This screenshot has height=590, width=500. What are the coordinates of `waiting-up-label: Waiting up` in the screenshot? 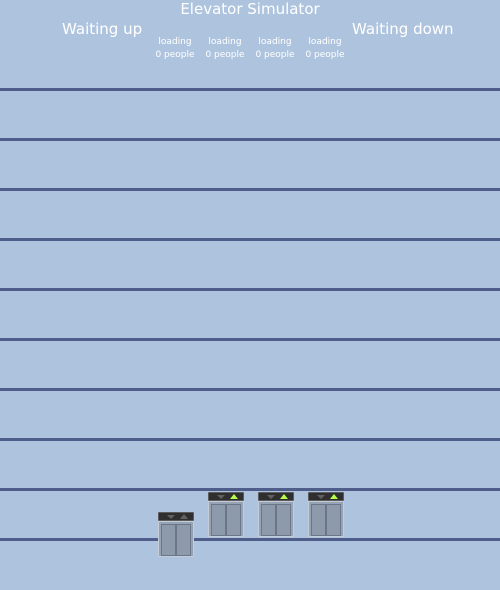 It's located at (102, 29).